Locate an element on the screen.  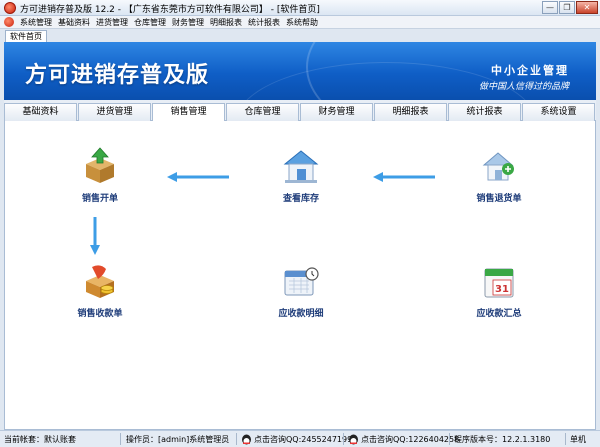
check-stock-label: 查看库存 is located at coordinates (300, 199).